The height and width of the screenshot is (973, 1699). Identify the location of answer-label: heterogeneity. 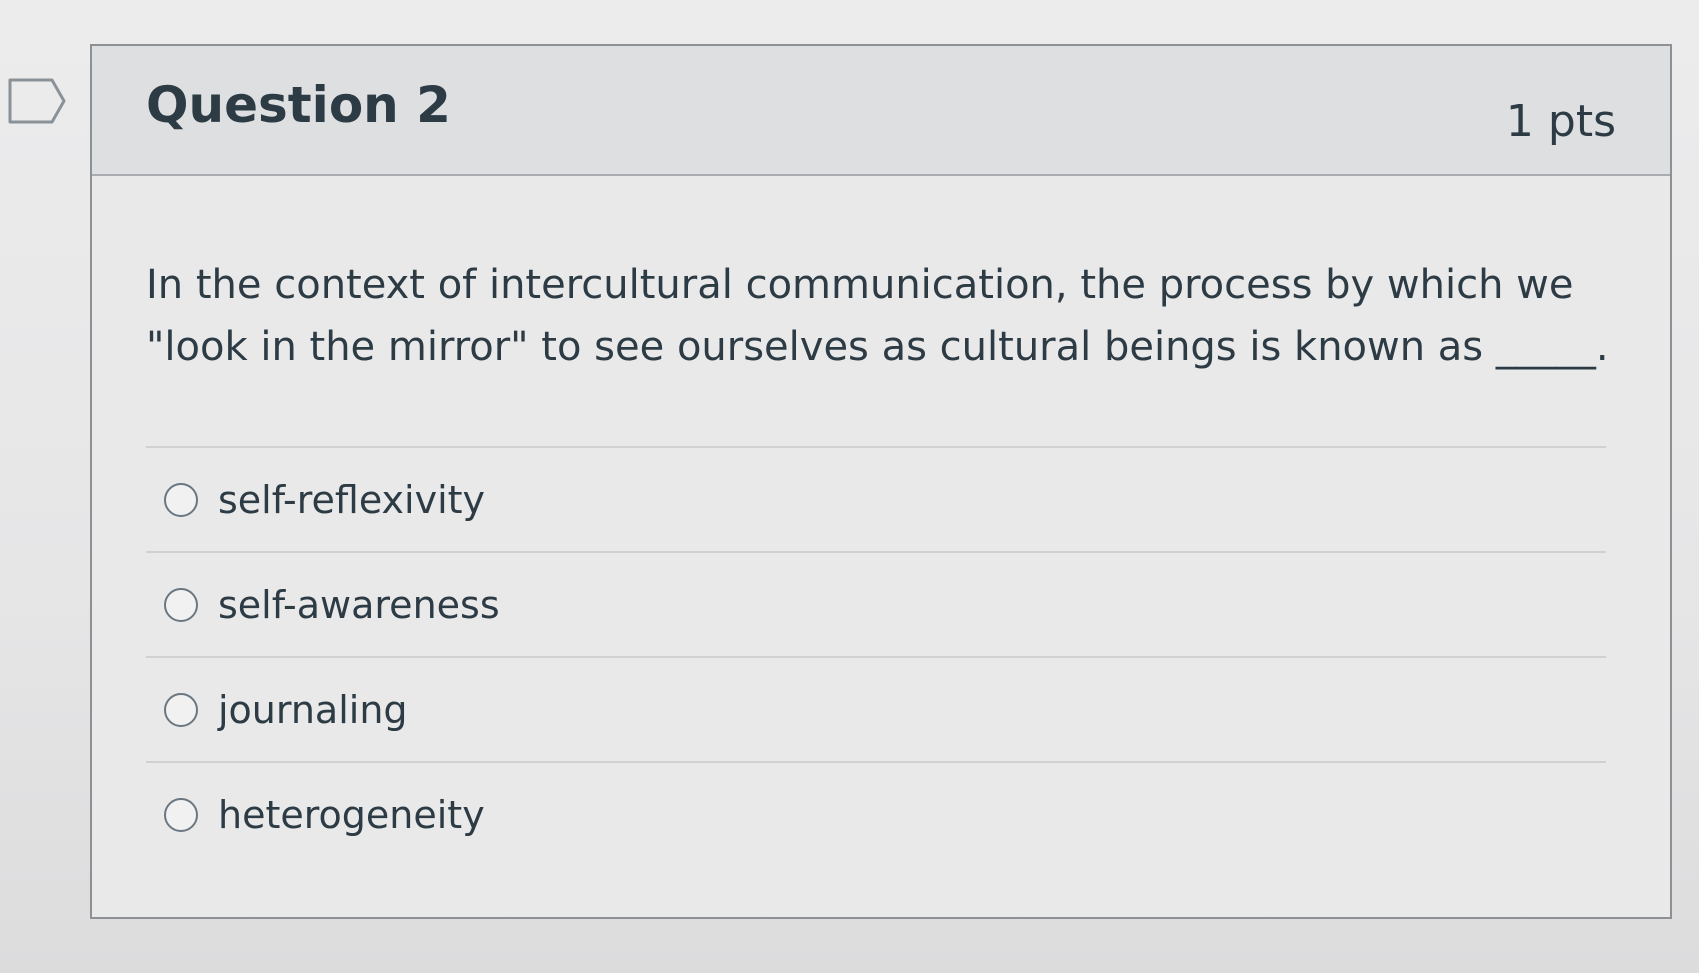
(351, 815).